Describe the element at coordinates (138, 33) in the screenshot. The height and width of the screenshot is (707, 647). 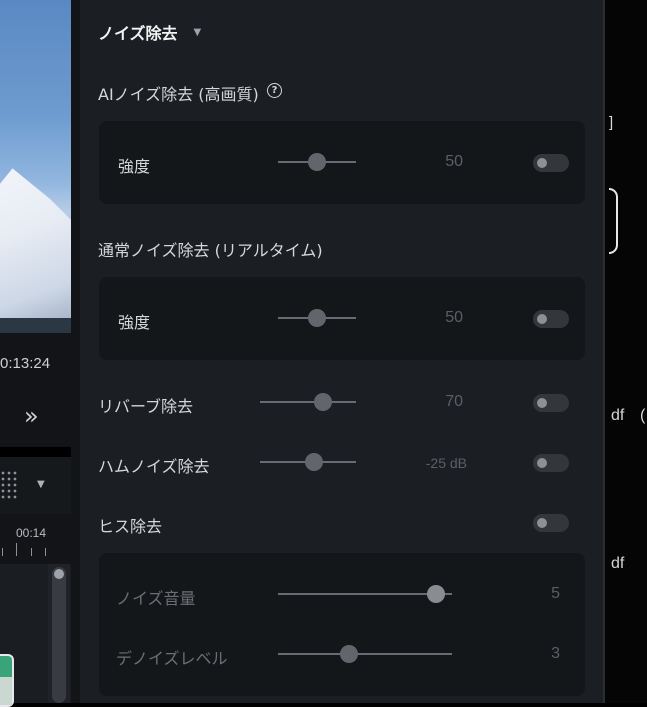
I see `section-title: ノイズ除去` at that location.